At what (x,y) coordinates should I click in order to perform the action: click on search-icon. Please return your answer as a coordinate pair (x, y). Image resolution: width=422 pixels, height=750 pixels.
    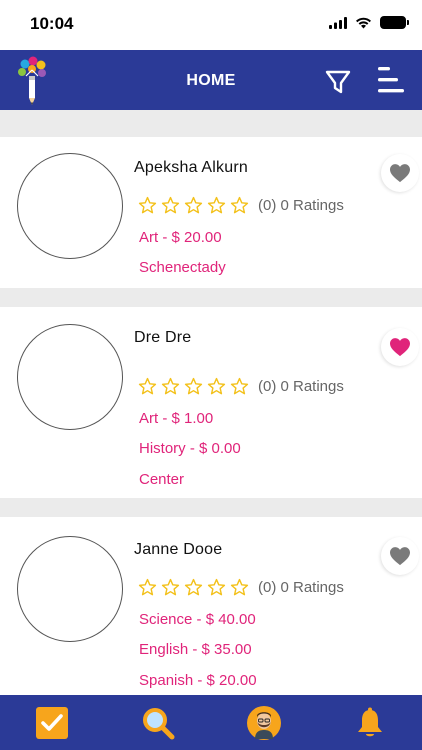
    Looking at the image, I should click on (159, 724).